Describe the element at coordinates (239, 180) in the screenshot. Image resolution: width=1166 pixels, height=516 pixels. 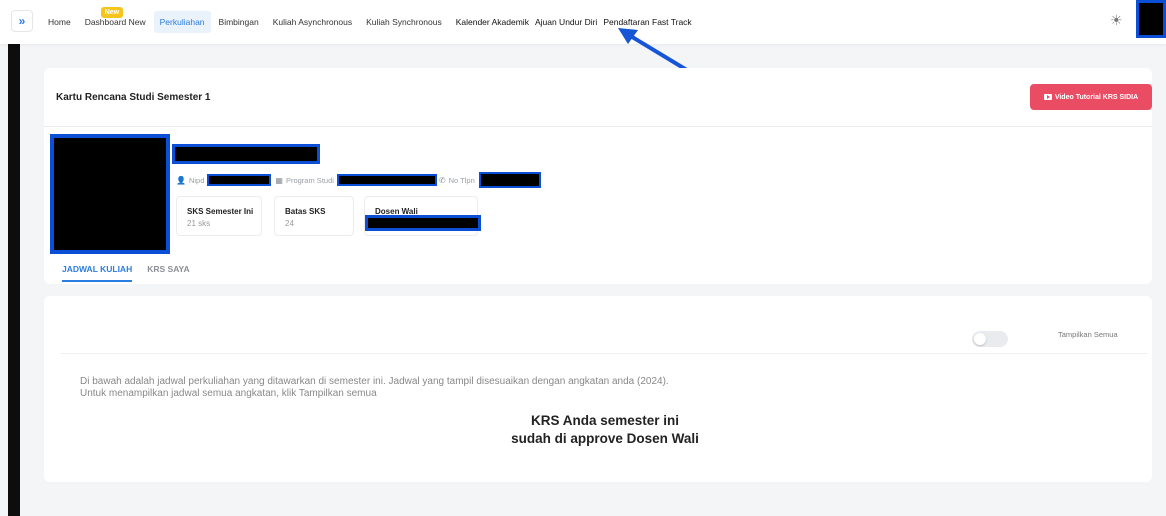
I see `nipd-redacted` at that location.